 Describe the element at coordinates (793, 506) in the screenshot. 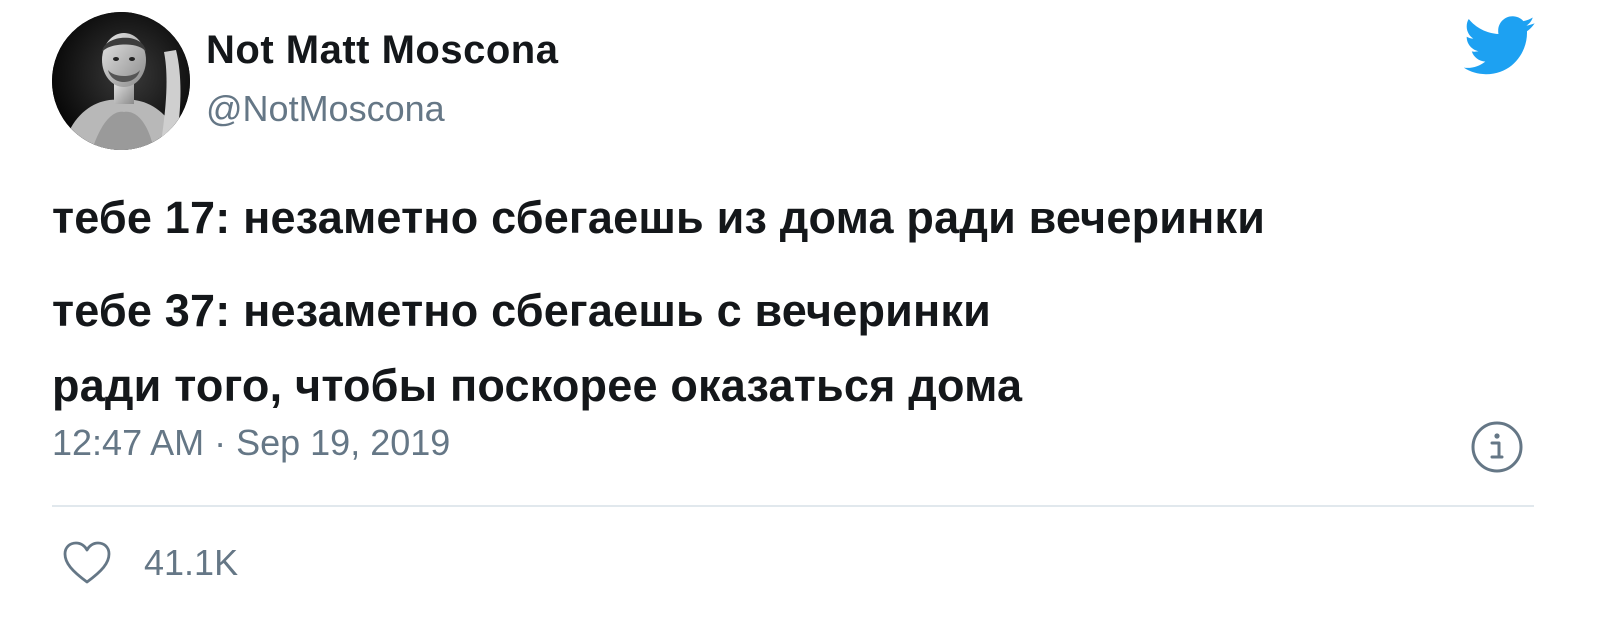

I see `divider` at that location.